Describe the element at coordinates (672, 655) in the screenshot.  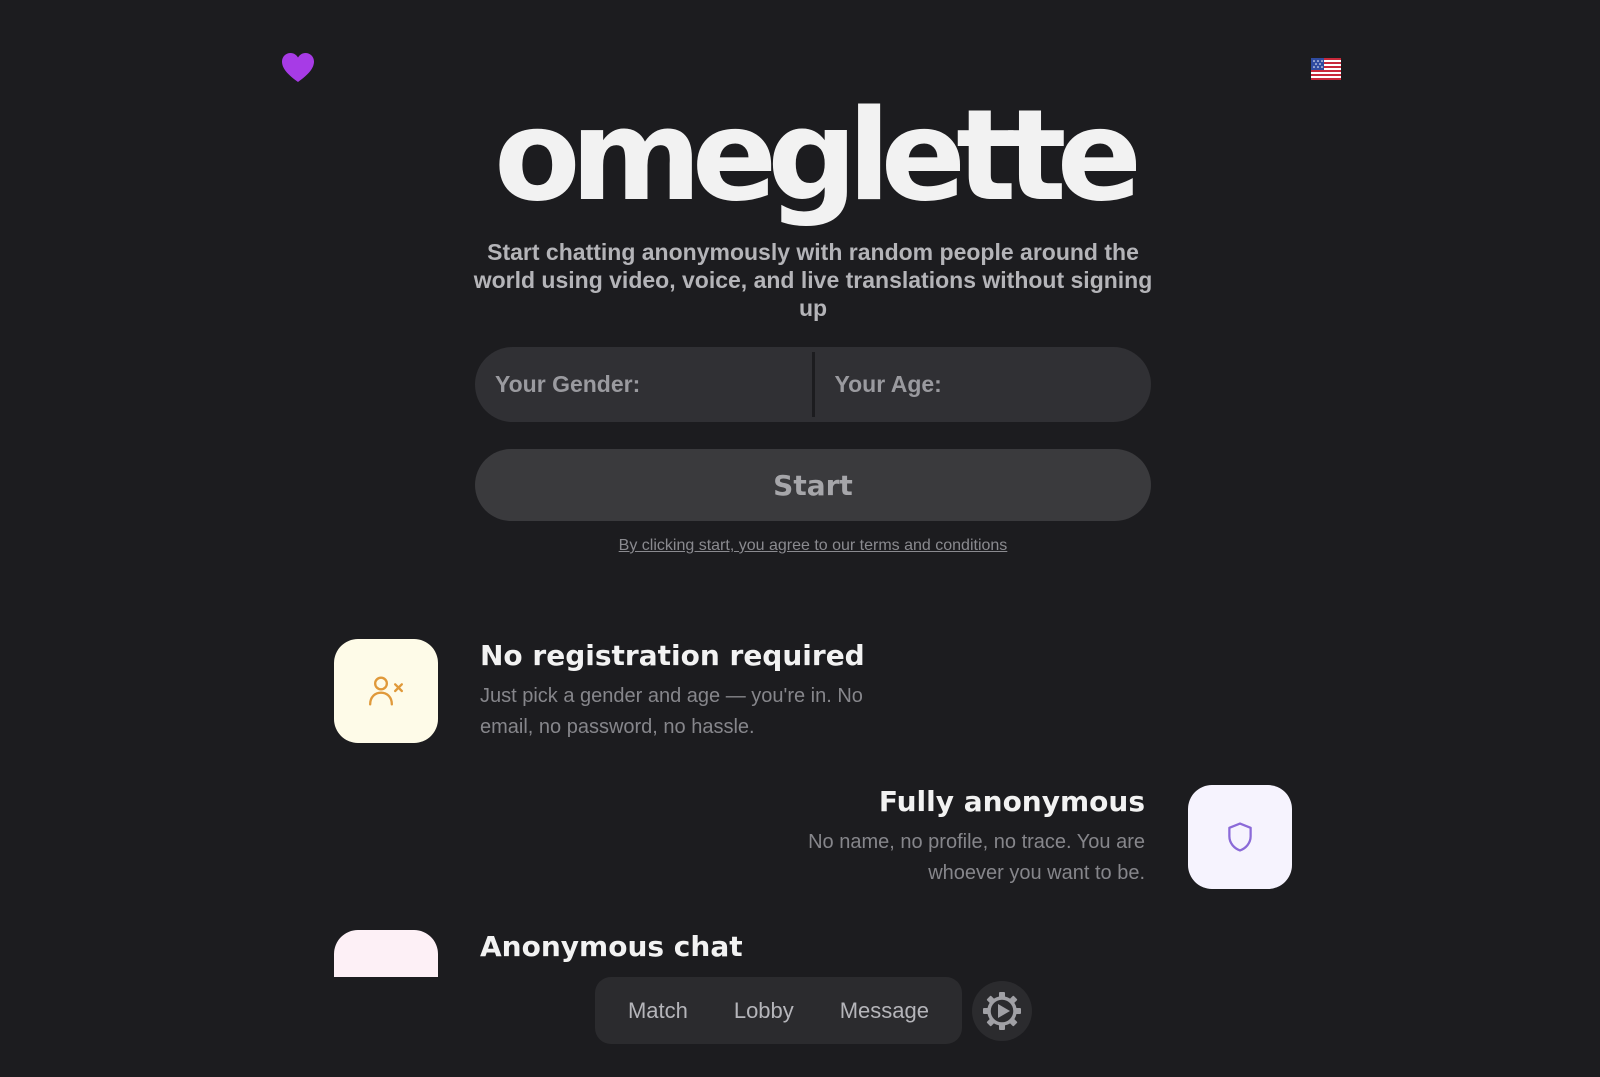
I see `feature-title: No registration required` at that location.